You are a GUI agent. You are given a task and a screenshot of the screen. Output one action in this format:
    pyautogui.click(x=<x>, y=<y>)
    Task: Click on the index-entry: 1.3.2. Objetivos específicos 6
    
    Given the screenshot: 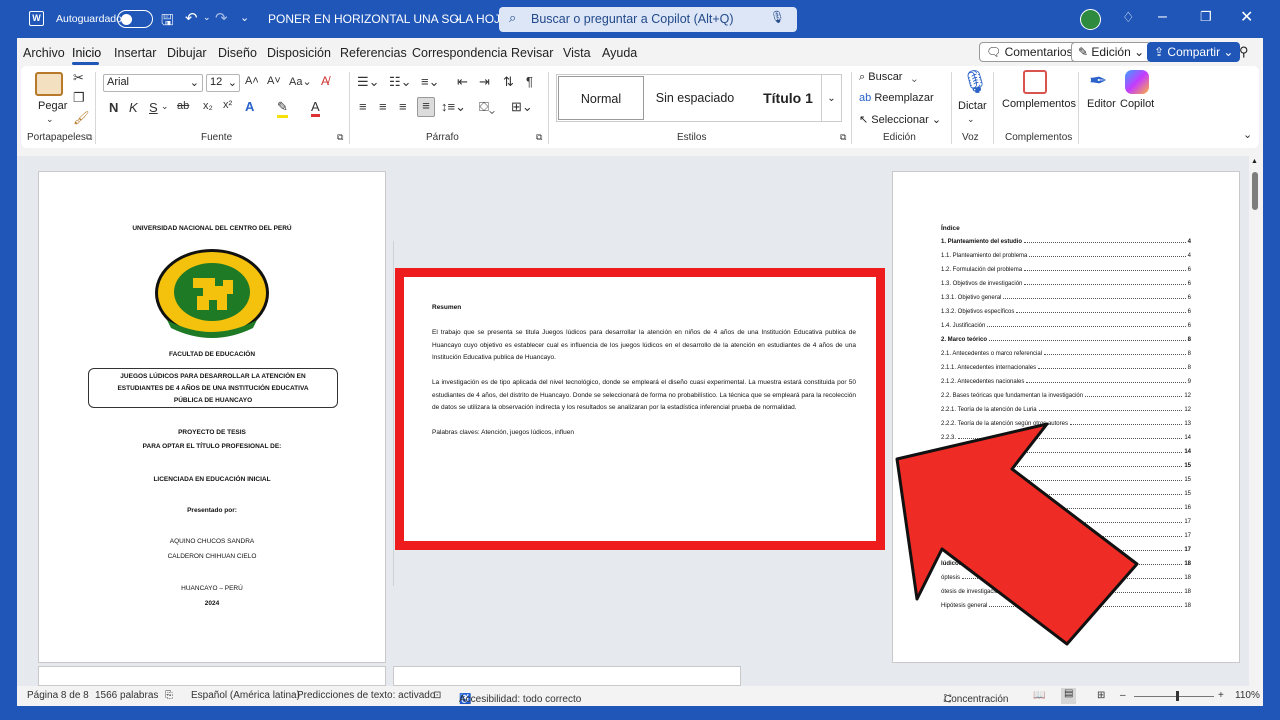 What is the action you would take?
    pyautogui.click(x=1066, y=312)
    